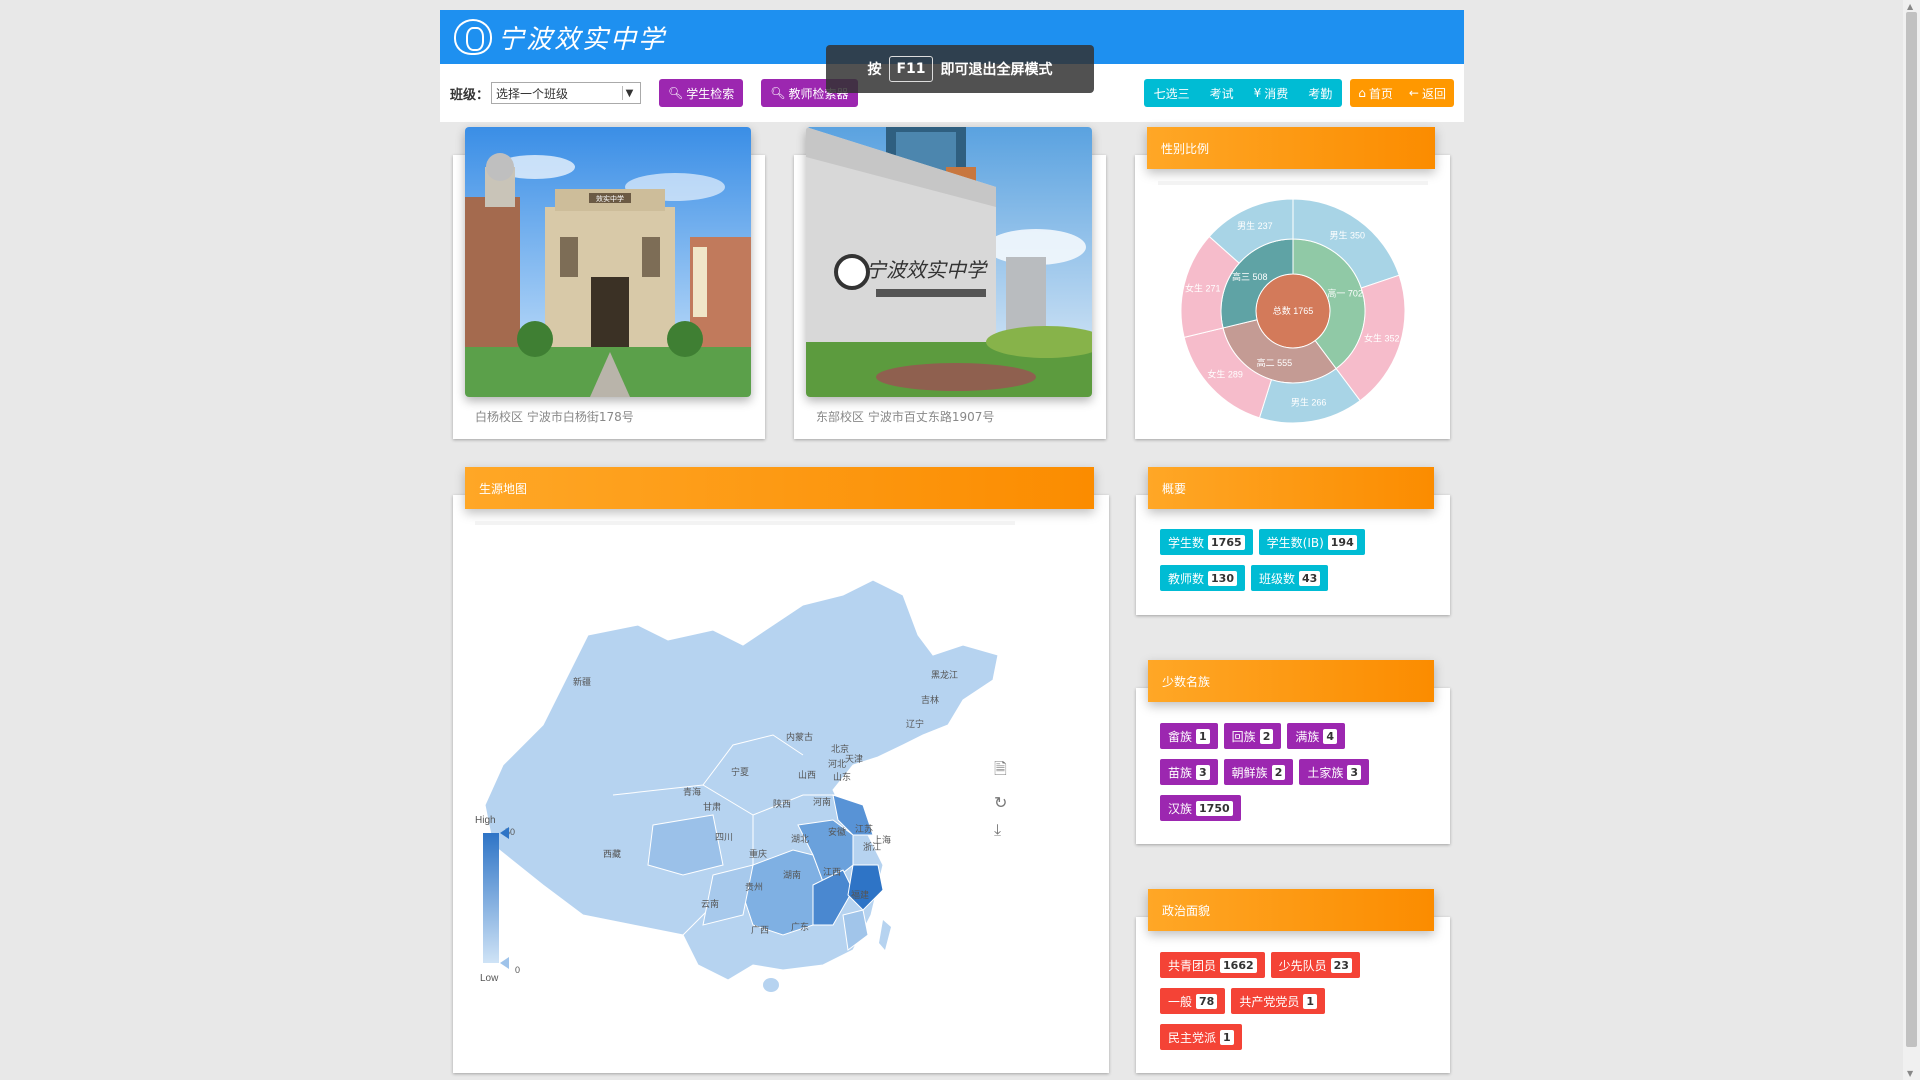  Describe the element at coordinates (1427, 93) in the screenshot. I see `back-button: ← 返回` at that location.